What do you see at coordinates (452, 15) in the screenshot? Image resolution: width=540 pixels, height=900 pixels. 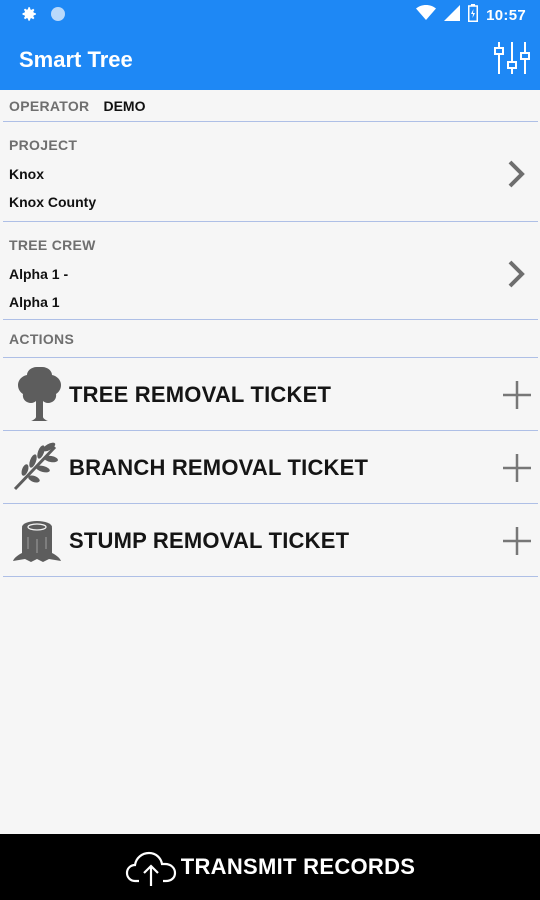 I see `signal-icon` at bounding box center [452, 15].